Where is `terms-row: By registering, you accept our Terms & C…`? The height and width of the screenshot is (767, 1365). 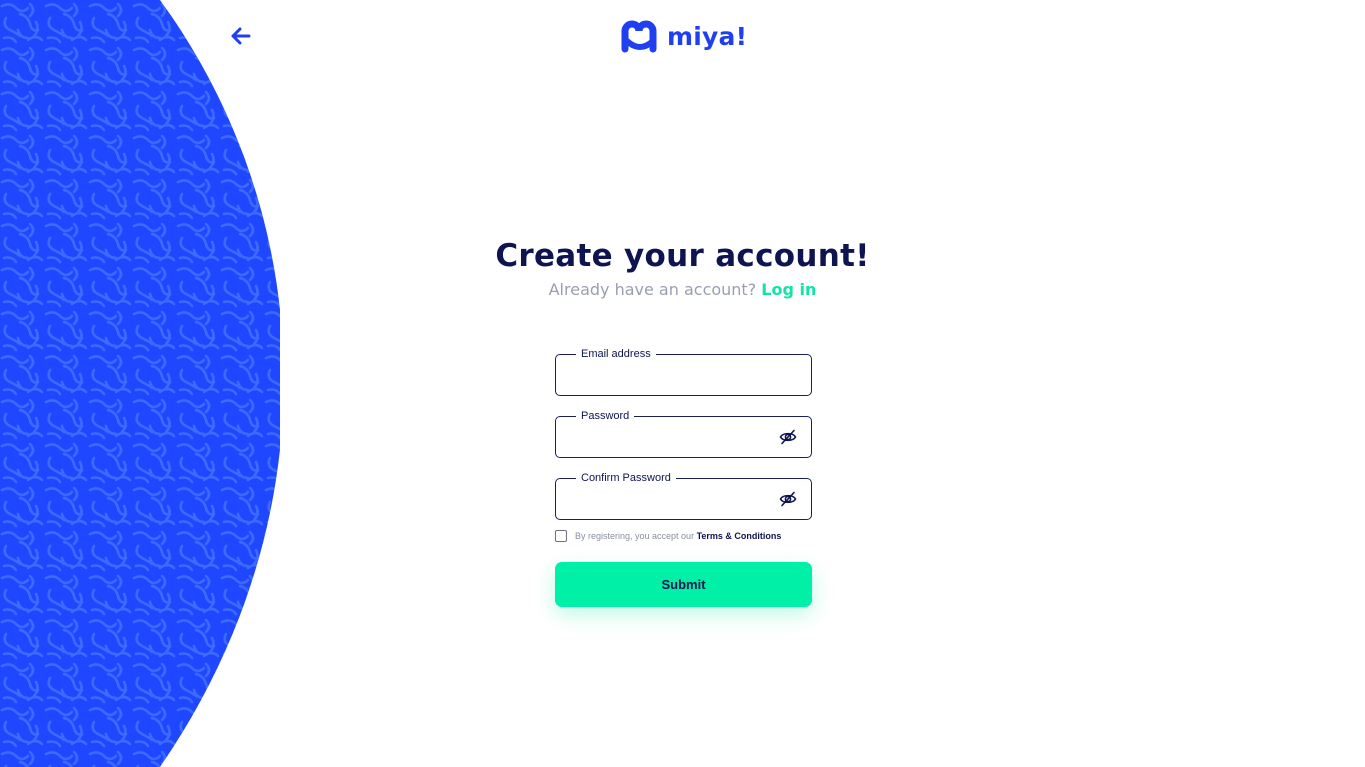
terms-row: By registering, you accept our Terms & C… is located at coordinates (668, 536).